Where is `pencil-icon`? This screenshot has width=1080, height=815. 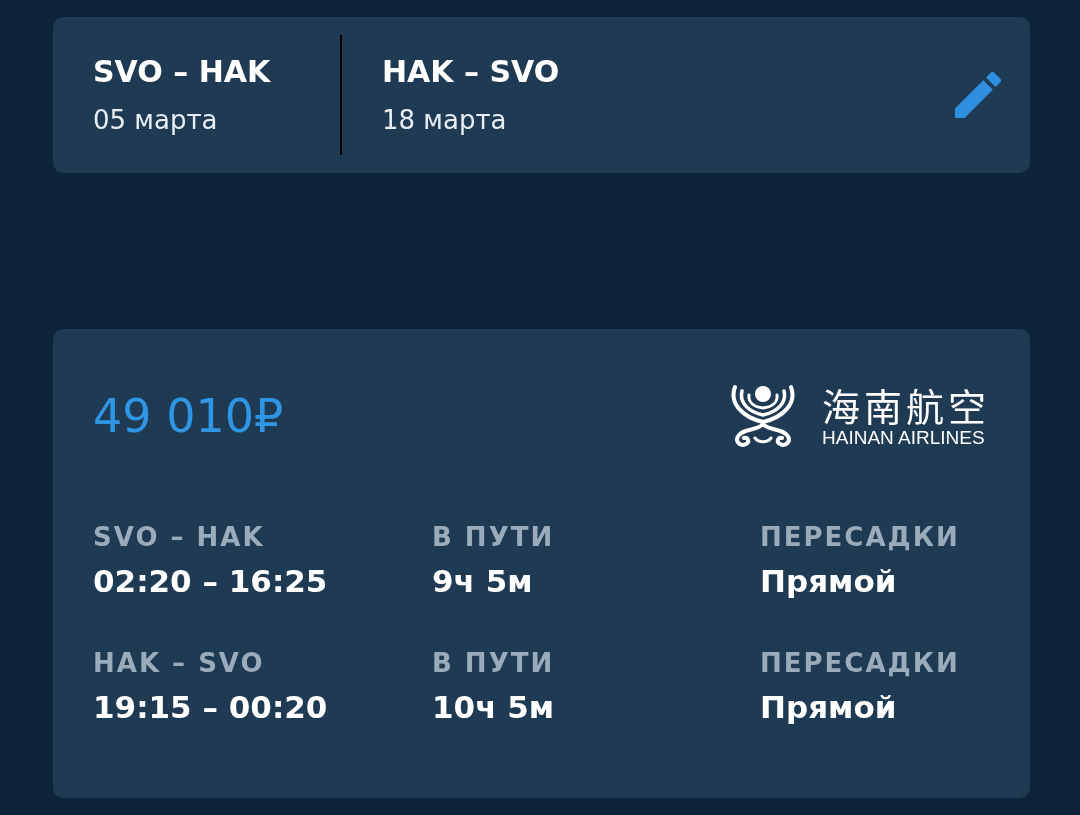
pencil-icon is located at coordinates (978, 95).